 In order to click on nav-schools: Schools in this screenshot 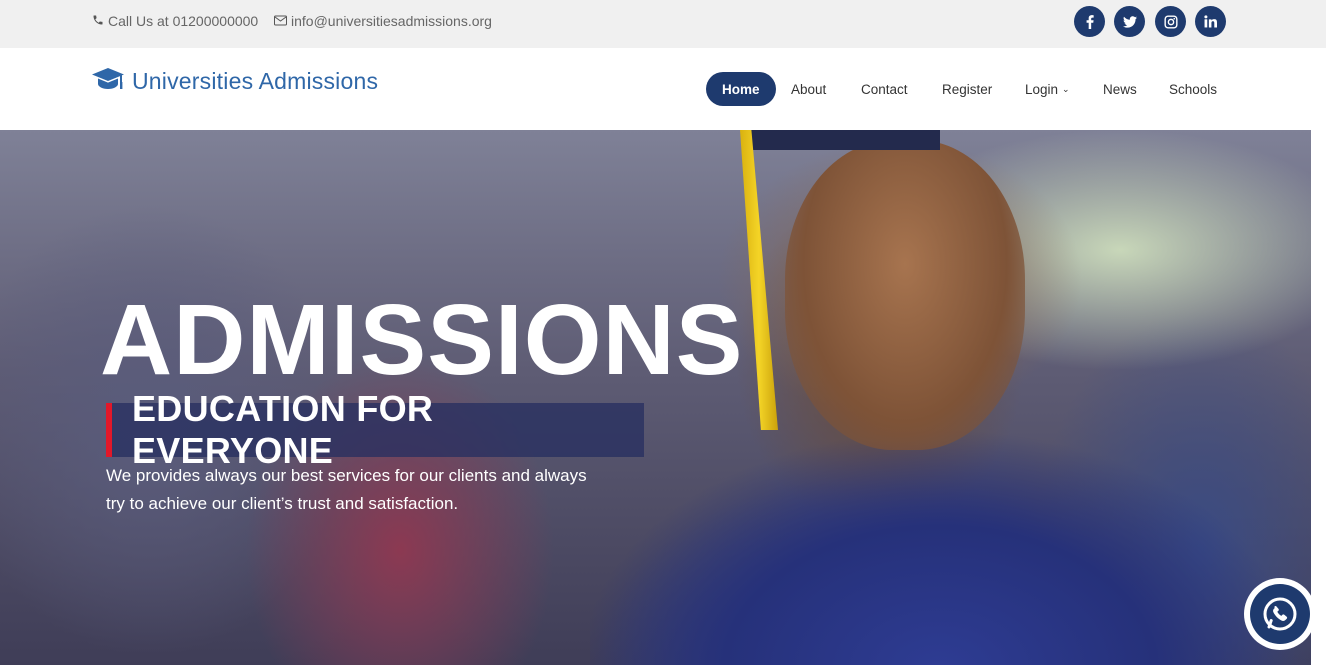, I will do `click(1193, 89)`.